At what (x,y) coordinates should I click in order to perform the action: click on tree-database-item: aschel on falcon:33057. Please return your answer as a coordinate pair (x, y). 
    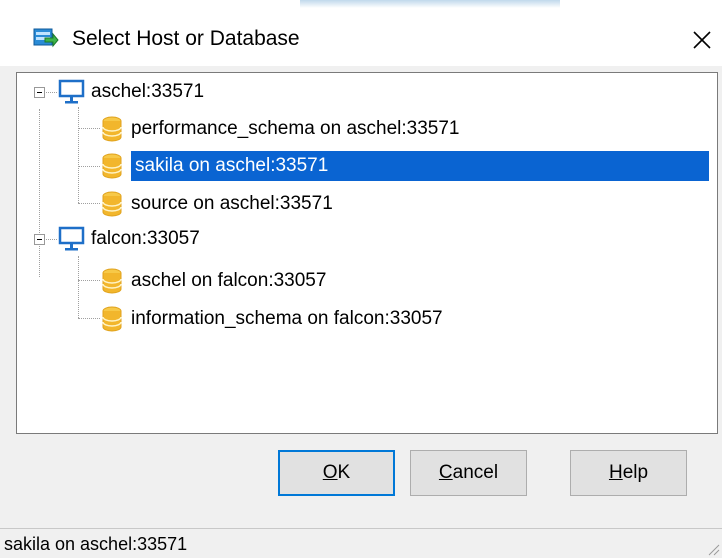
    Looking at the image, I should click on (215, 281).